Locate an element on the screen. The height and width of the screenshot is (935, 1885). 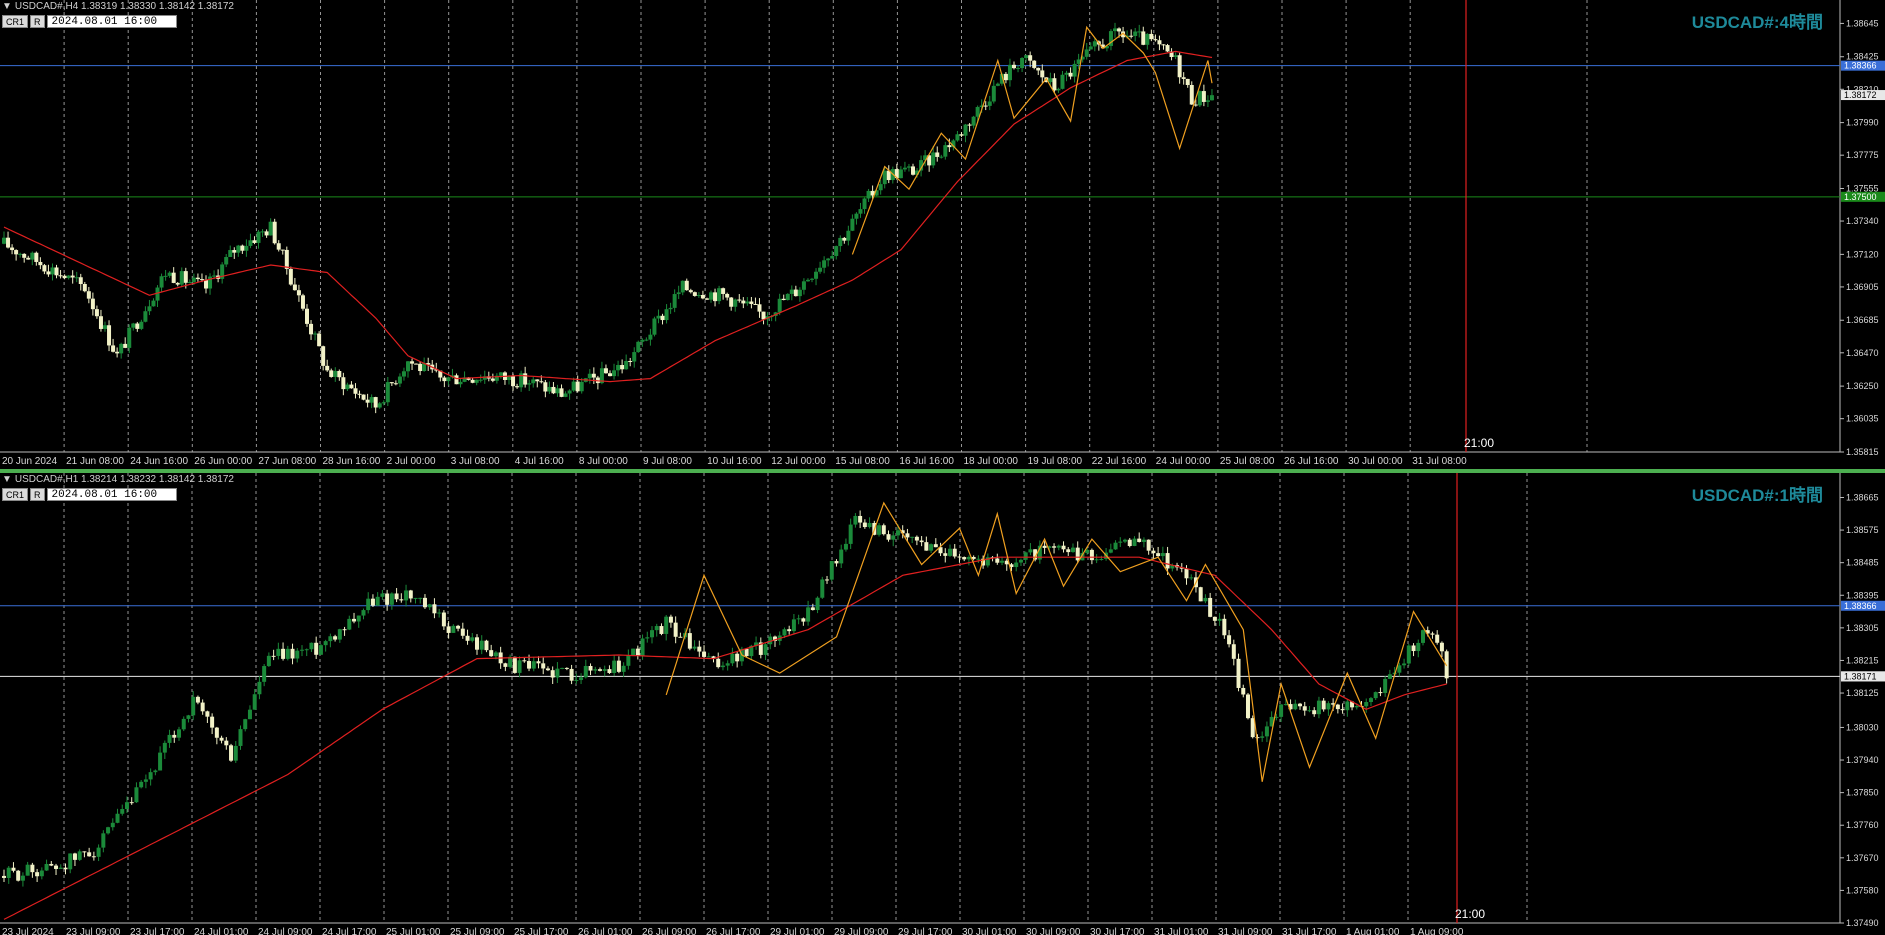
h4-cr1-button: CR1 is located at coordinates (15, 21).